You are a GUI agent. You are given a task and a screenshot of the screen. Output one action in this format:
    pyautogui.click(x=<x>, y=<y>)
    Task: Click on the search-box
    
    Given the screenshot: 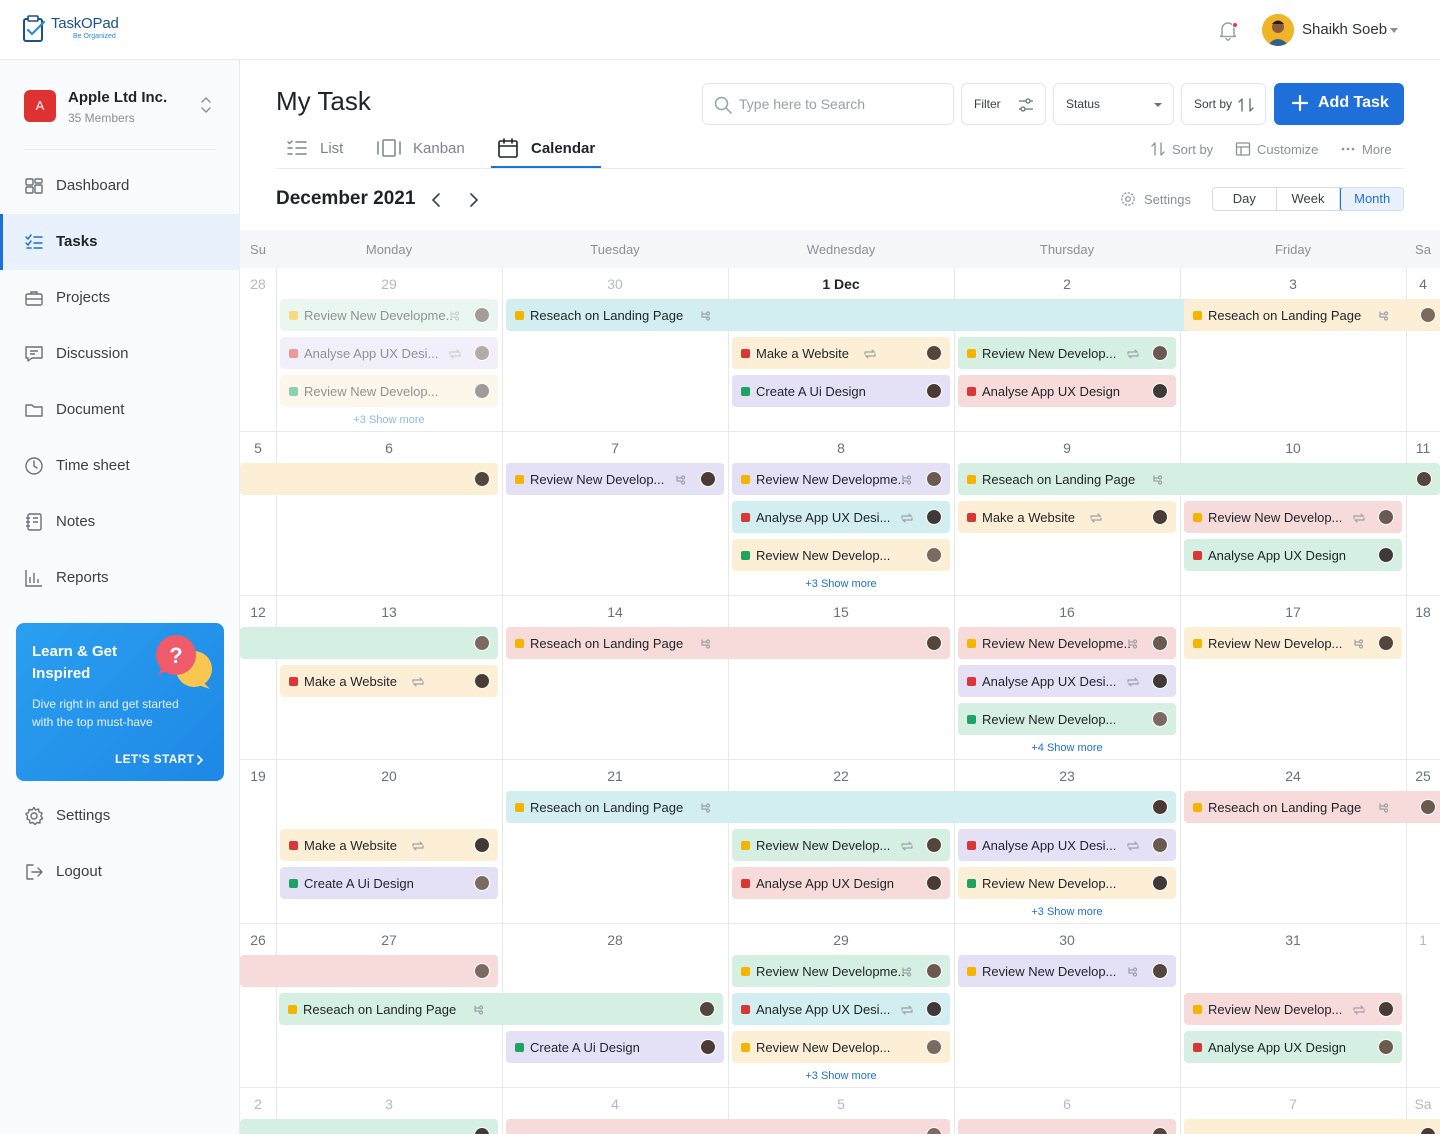 What is the action you would take?
    pyautogui.click(x=828, y=104)
    